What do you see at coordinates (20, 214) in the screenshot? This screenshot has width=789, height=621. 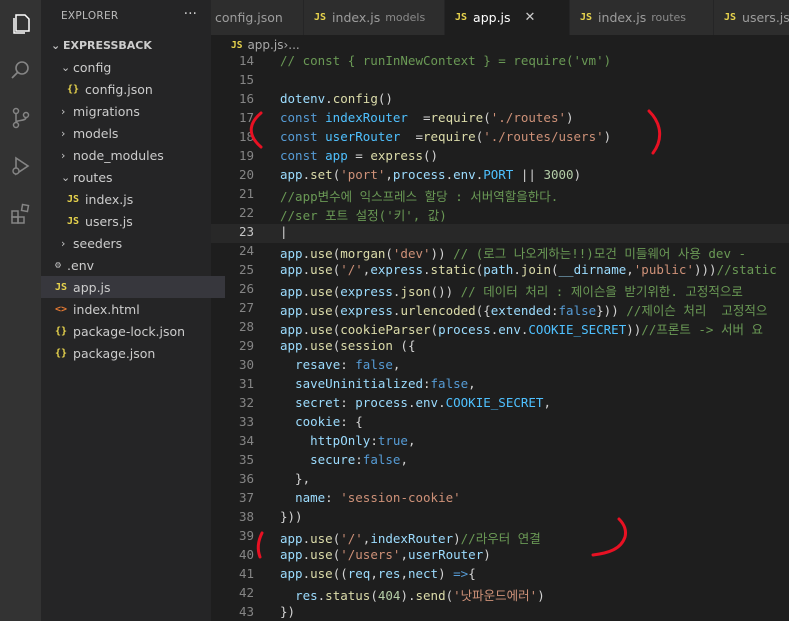 I see `extensions-icon` at bounding box center [20, 214].